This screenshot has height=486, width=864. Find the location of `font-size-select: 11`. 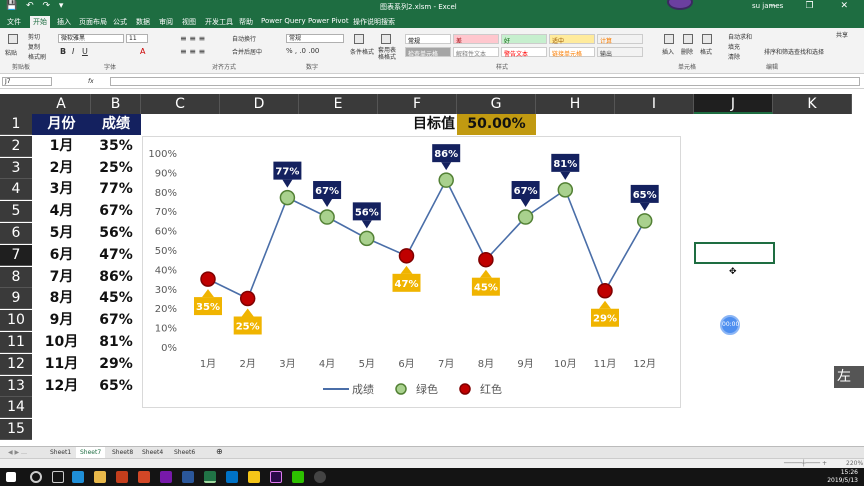

font-size-select: 11 is located at coordinates (137, 38).